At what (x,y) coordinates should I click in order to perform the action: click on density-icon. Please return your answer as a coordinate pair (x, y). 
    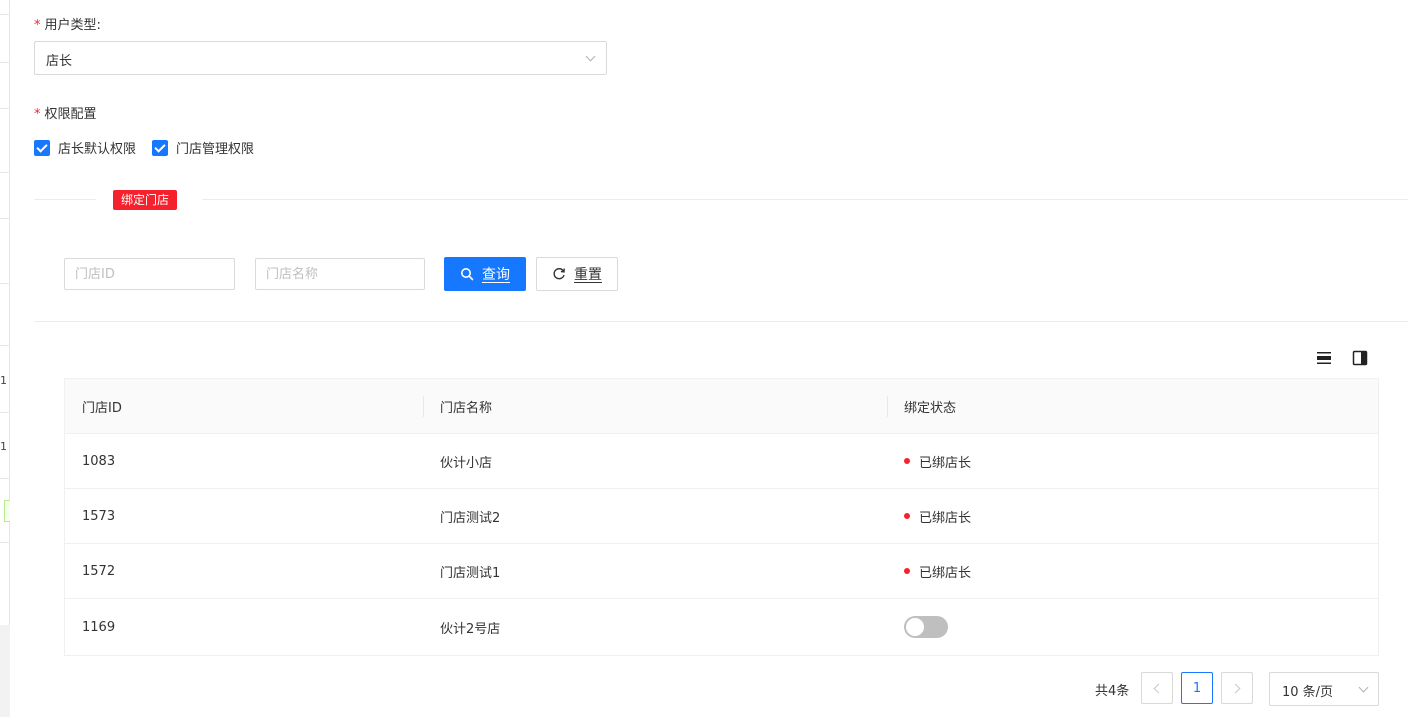
    Looking at the image, I should click on (1324, 358).